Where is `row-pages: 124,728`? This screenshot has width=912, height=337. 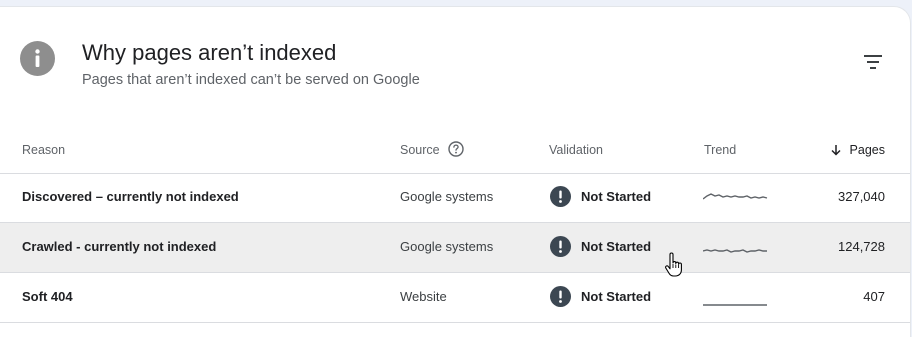
row-pages: 124,728 is located at coordinates (861, 246).